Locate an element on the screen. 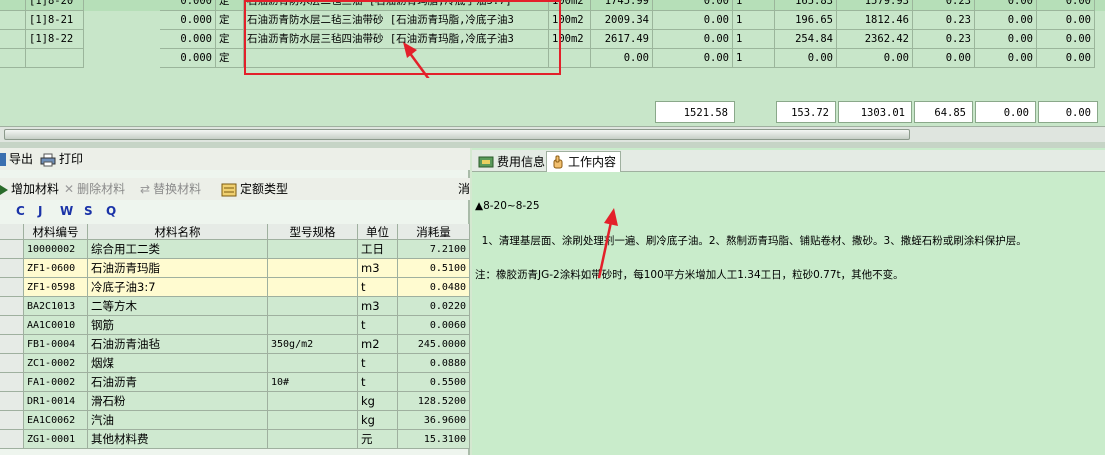  material-cell-unit: kg is located at coordinates (378, 401).